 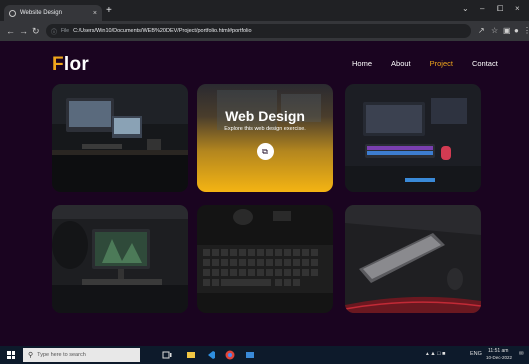 What do you see at coordinates (441, 63) in the screenshot?
I see `nav-project: Project` at bounding box center [441, 63].